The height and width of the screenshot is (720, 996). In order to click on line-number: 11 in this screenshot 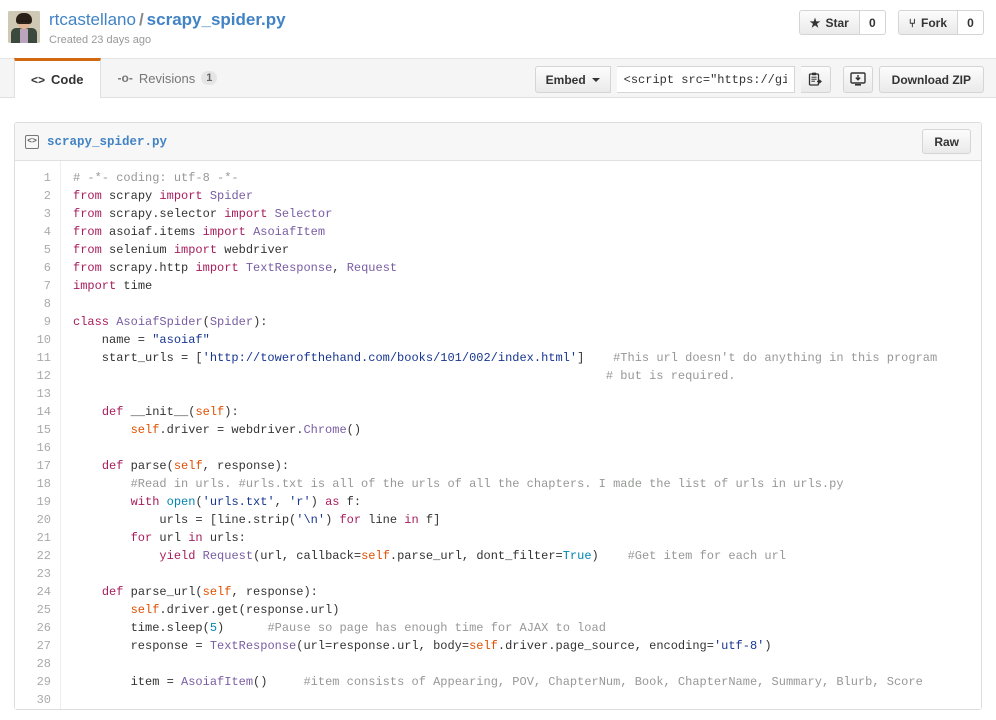, I will do `click(43, 358)`.